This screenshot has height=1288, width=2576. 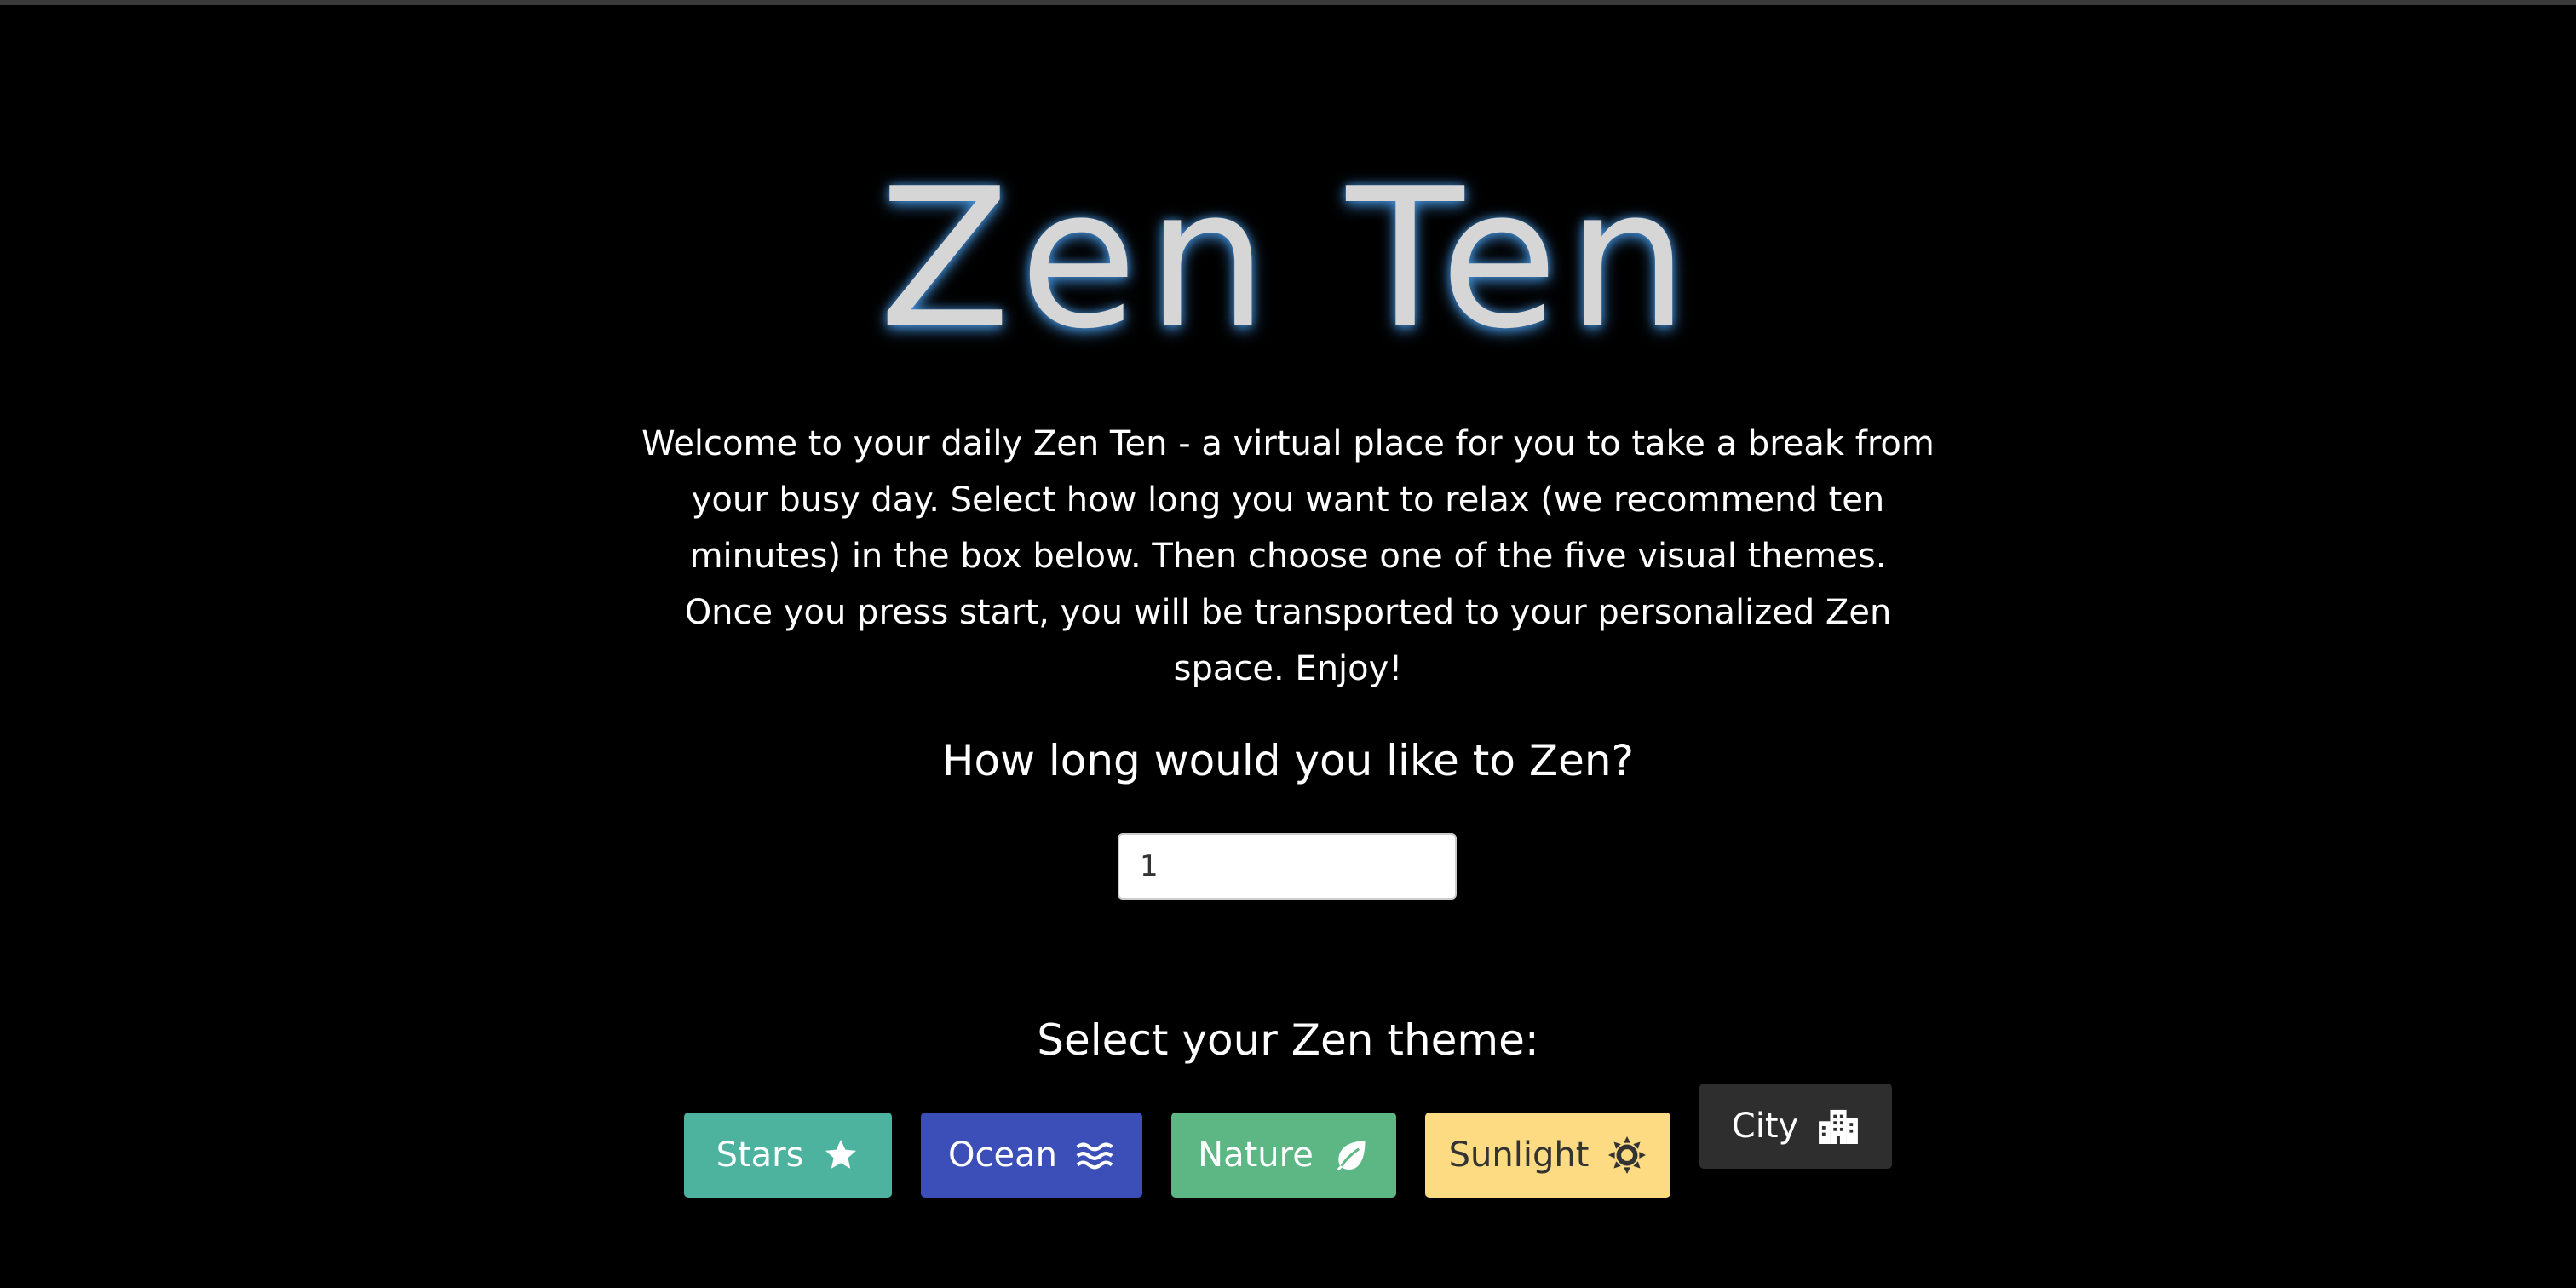 I want to click on star-icon, so click(x=841, y=1154).